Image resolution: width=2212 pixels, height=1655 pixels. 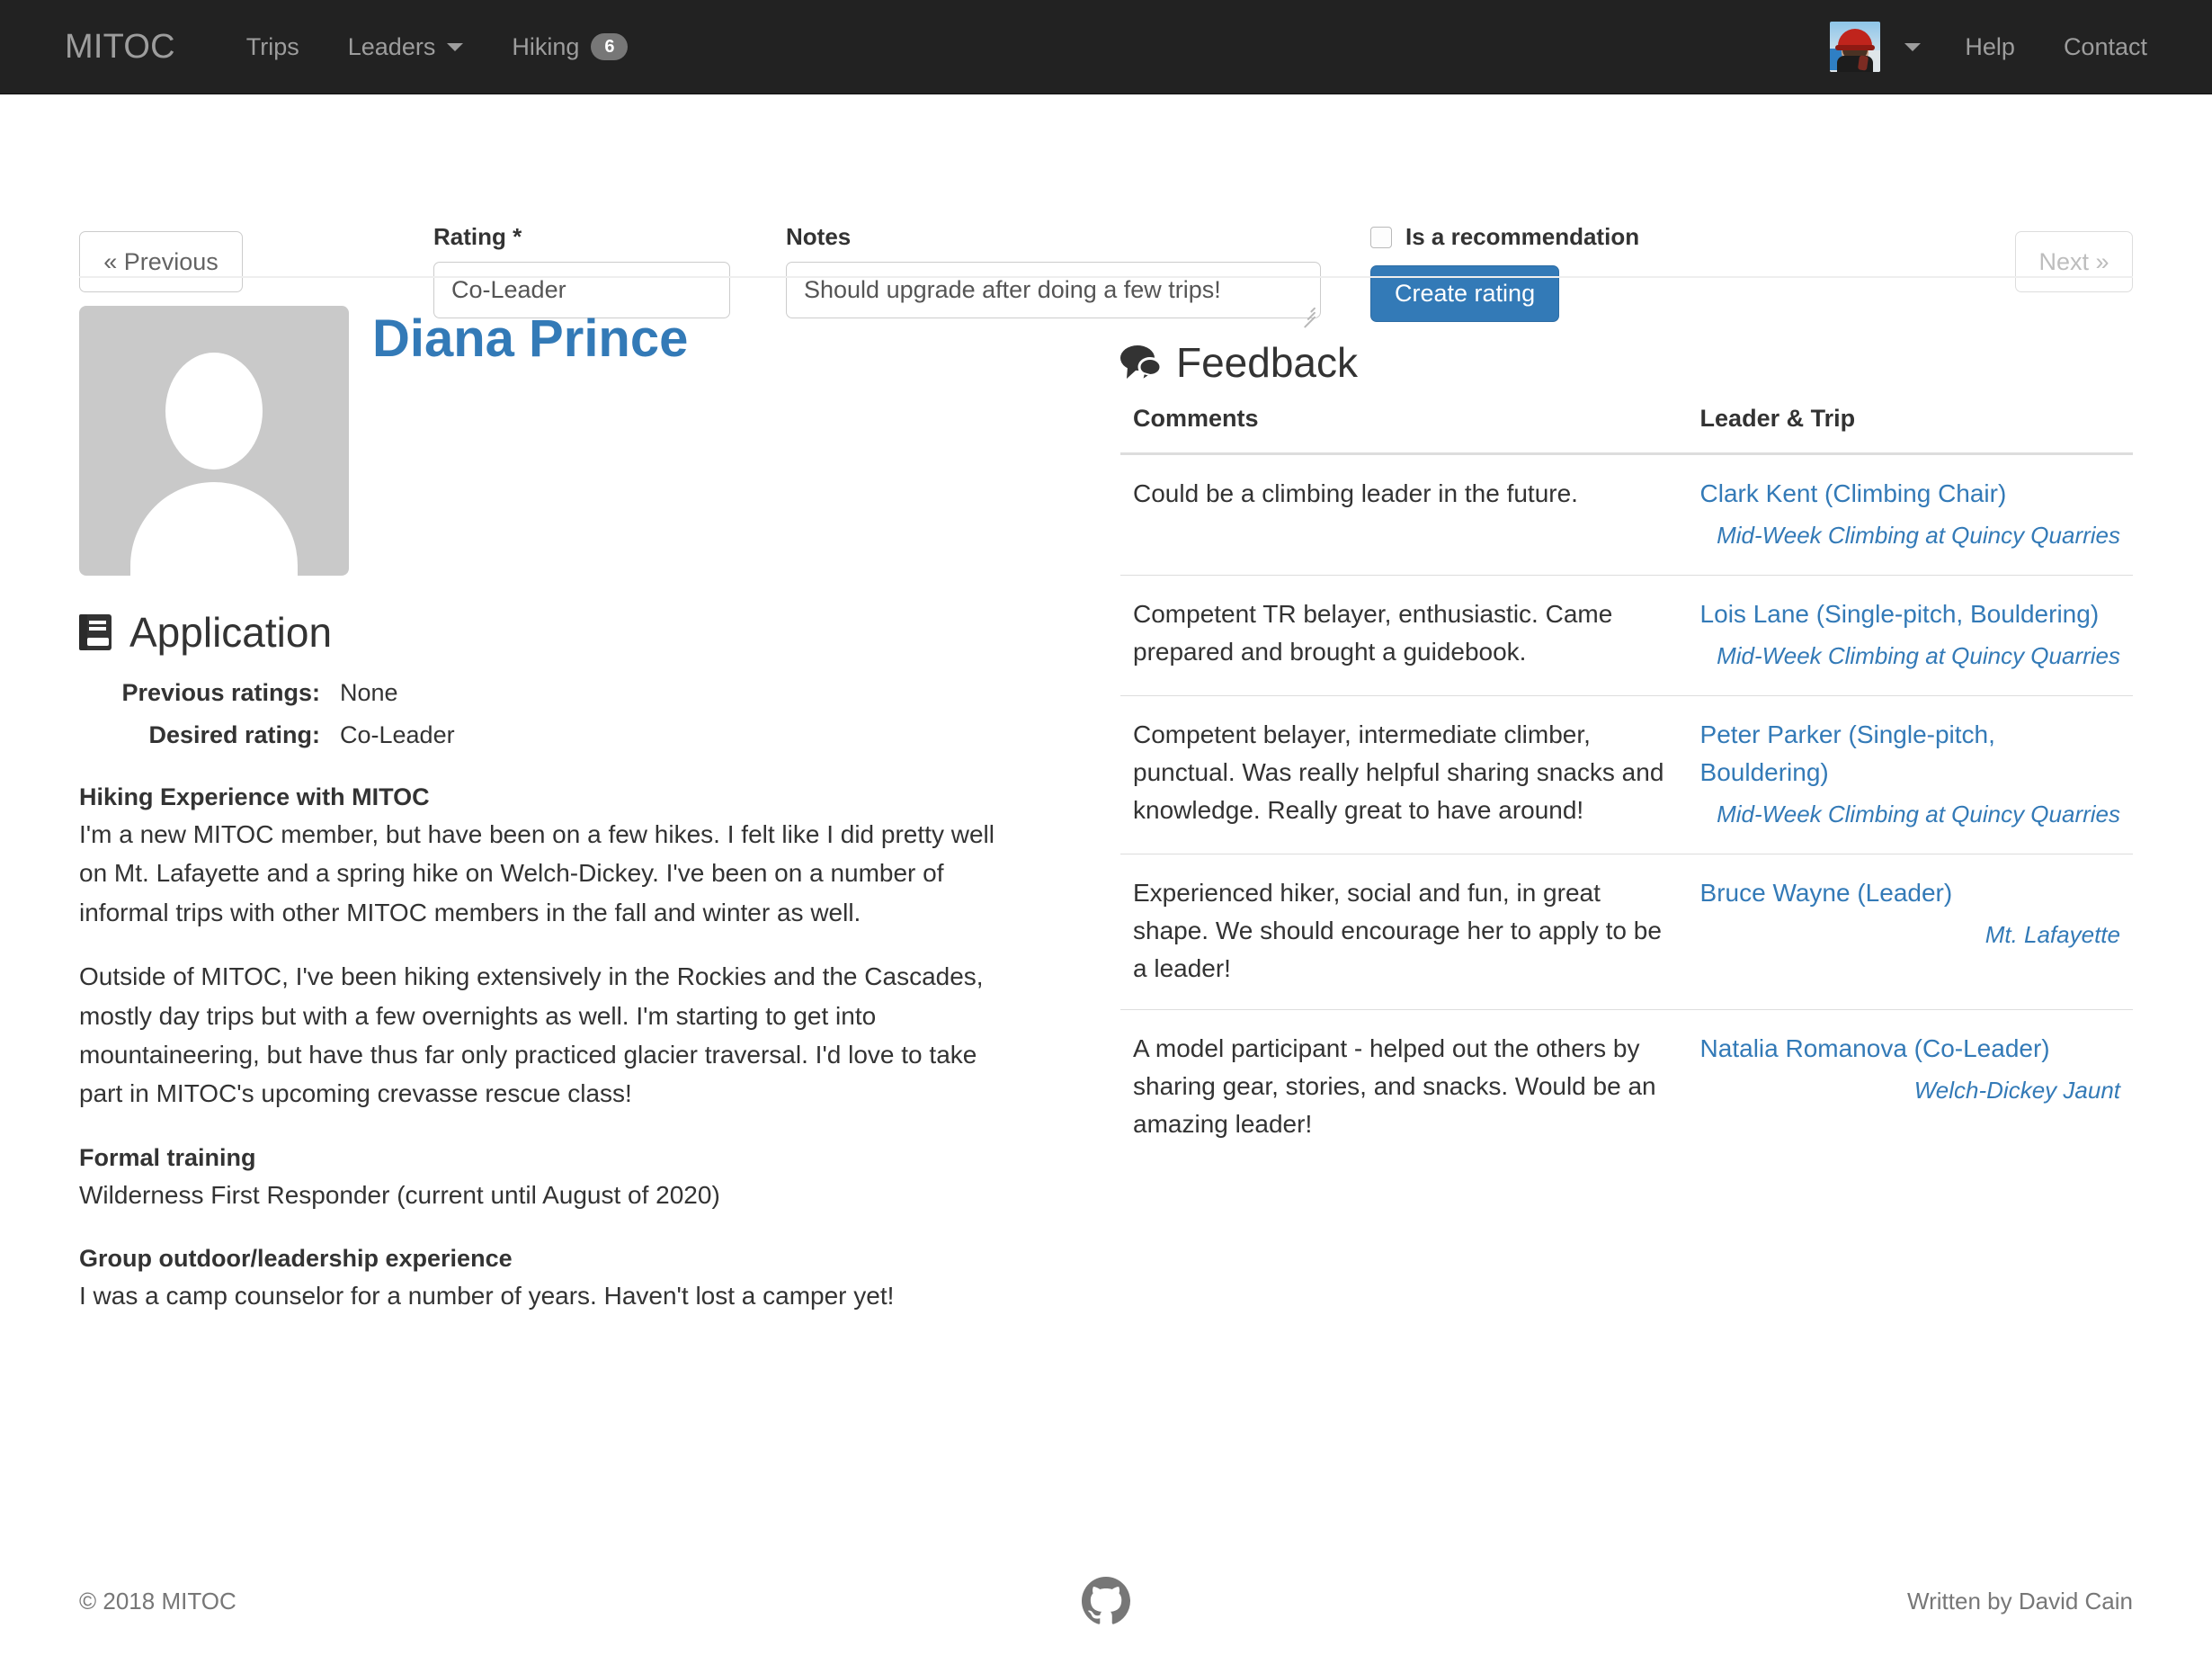 I want to click on github-icon, so click(x=1106, y=1601).